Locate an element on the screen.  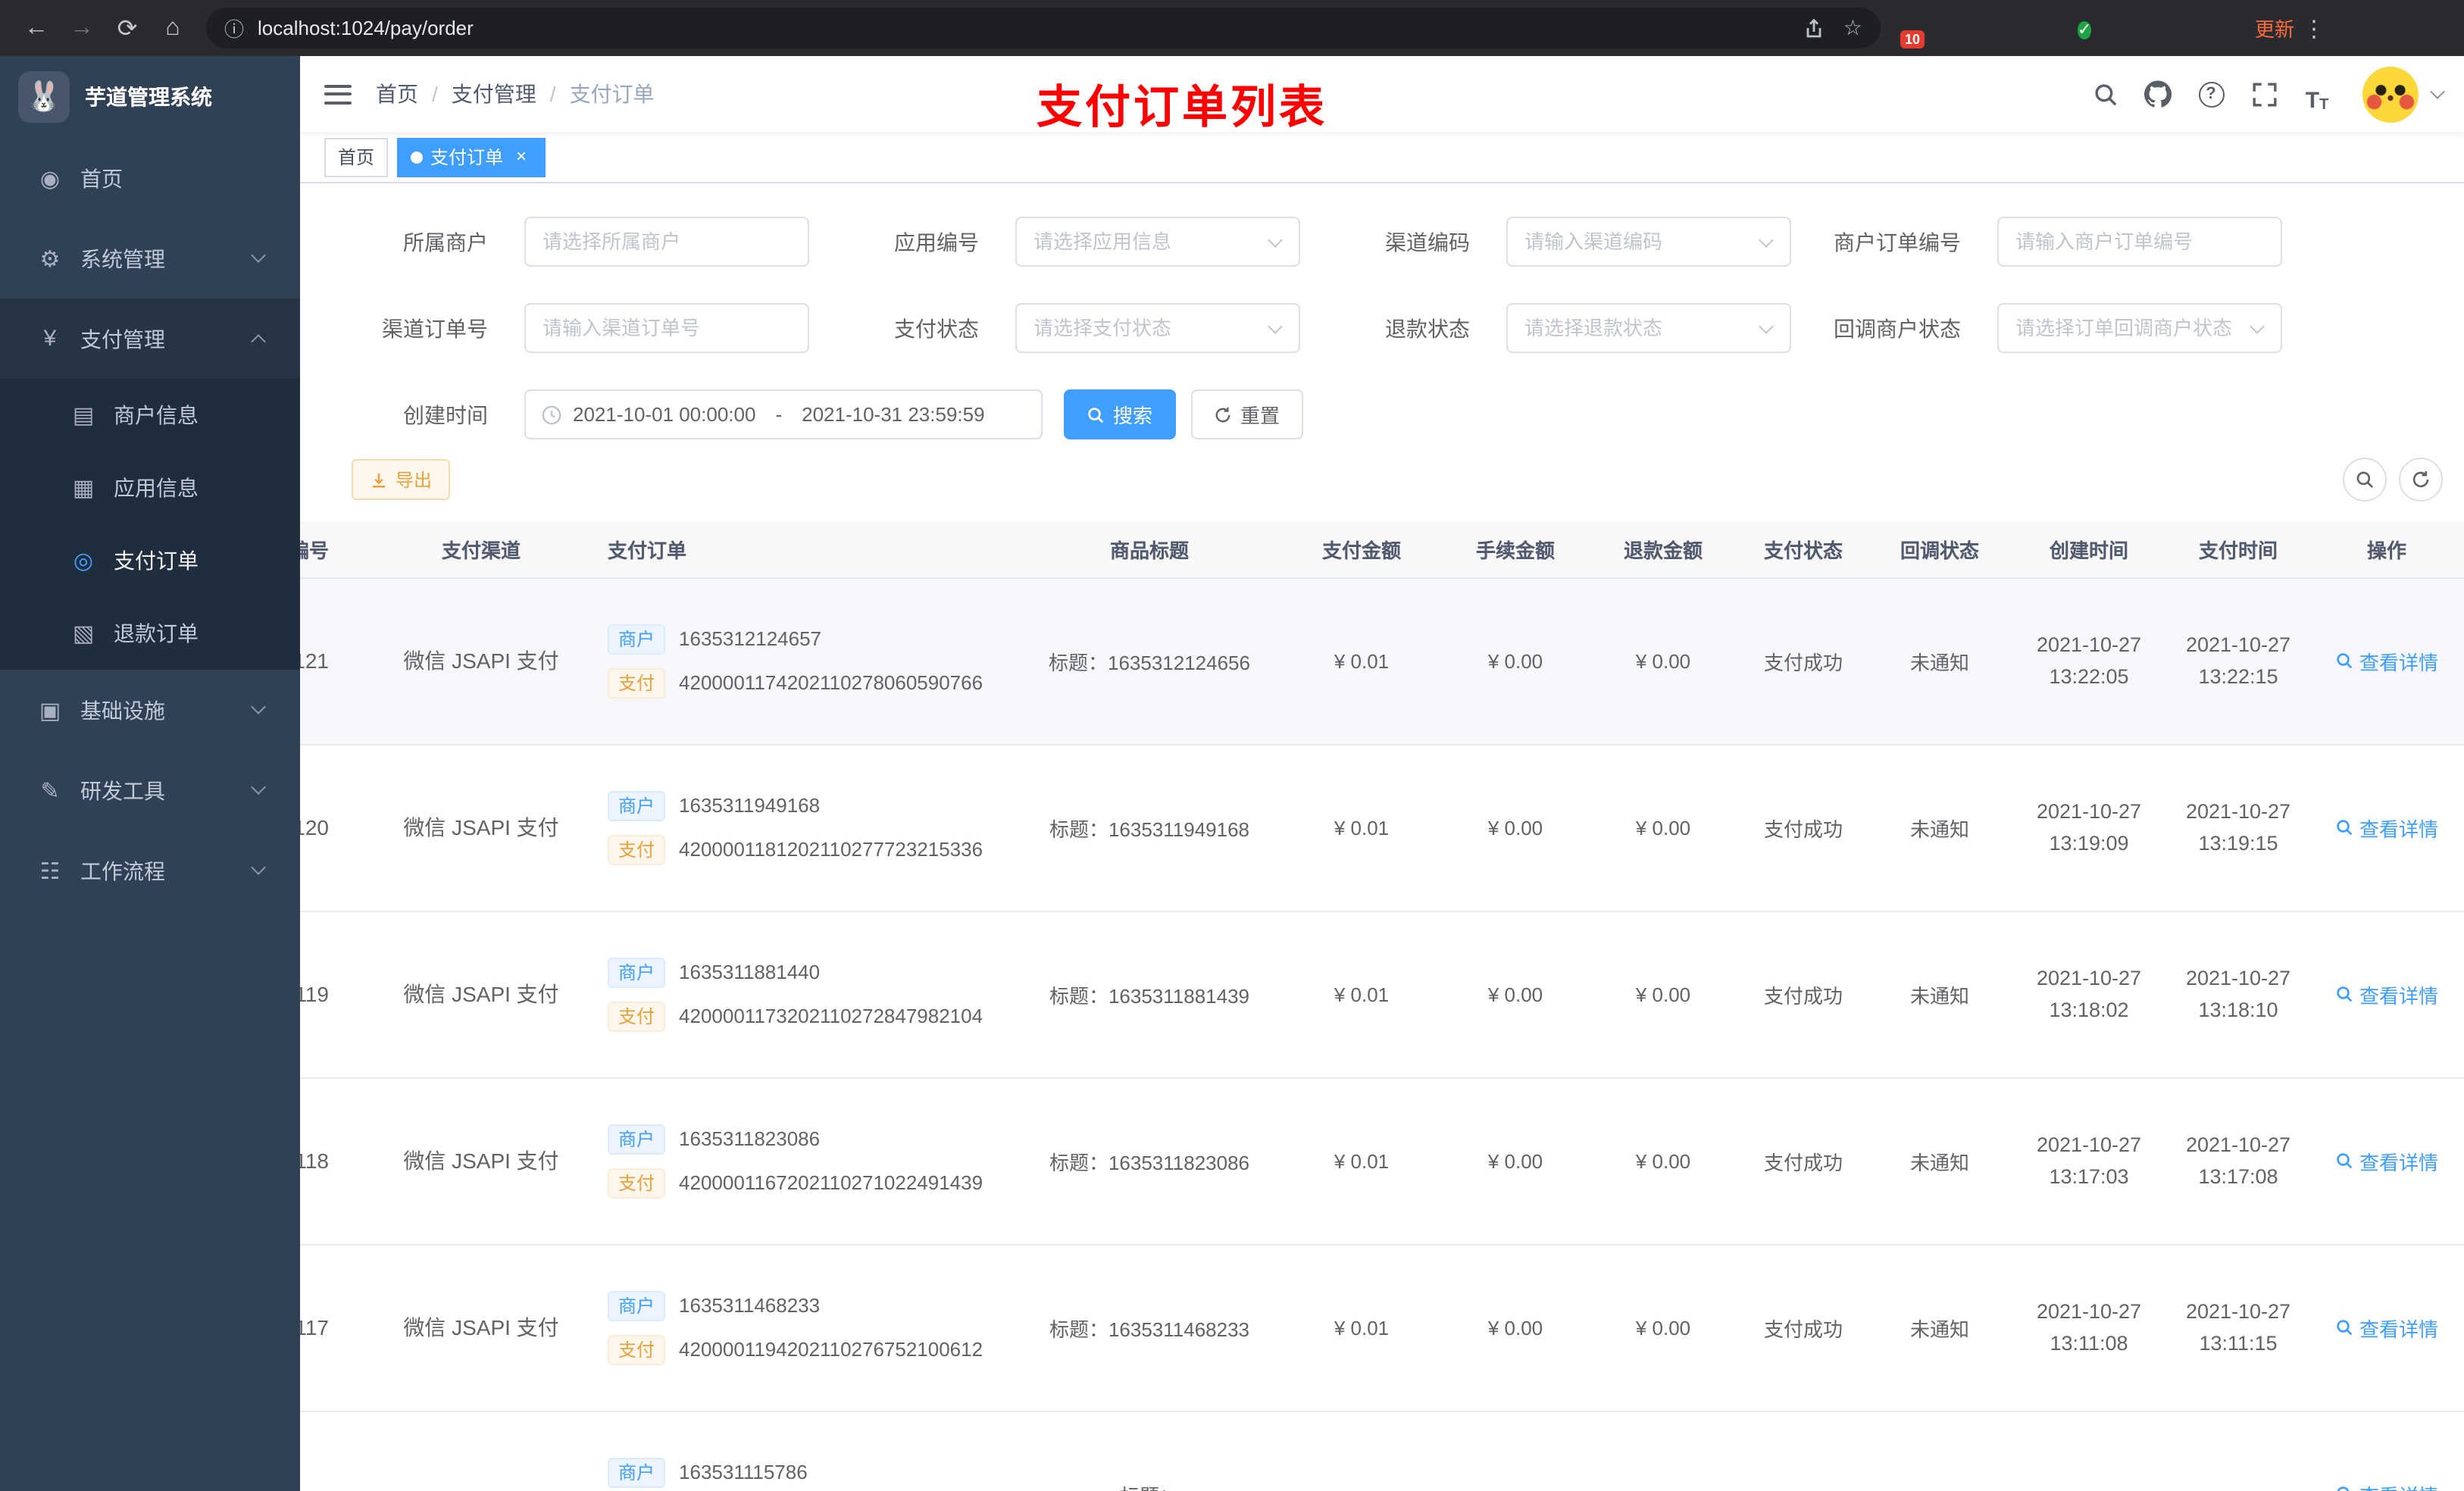
site-info-icon: ⓘ is located at coordinates (234, 28).